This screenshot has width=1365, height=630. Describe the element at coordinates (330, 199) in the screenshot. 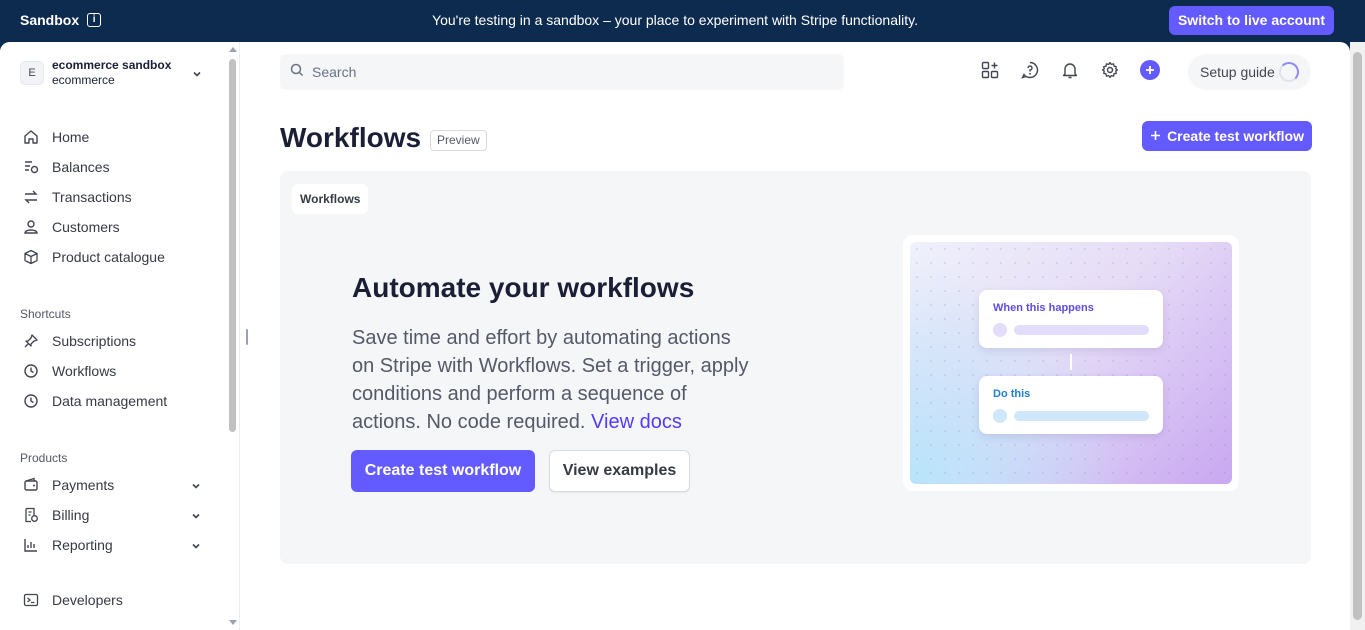

I see `panel-tag: Workflows` at that location.